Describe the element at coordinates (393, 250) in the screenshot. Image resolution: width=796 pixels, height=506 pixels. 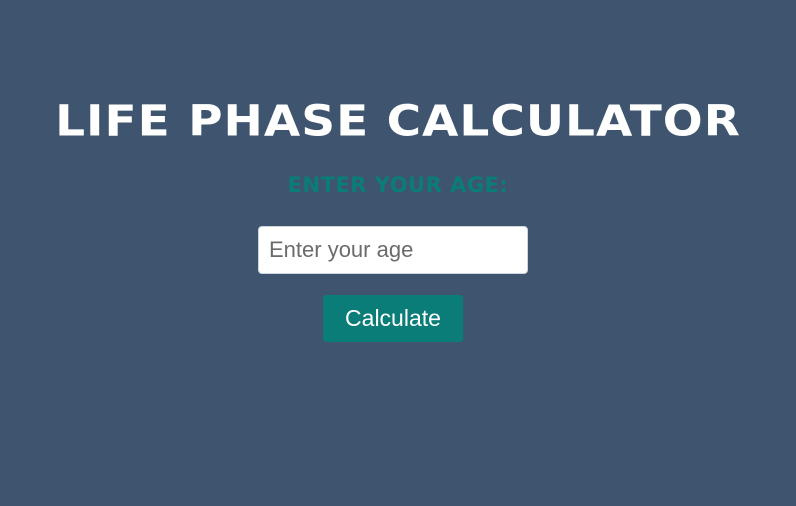
I see `age-input` at that location.